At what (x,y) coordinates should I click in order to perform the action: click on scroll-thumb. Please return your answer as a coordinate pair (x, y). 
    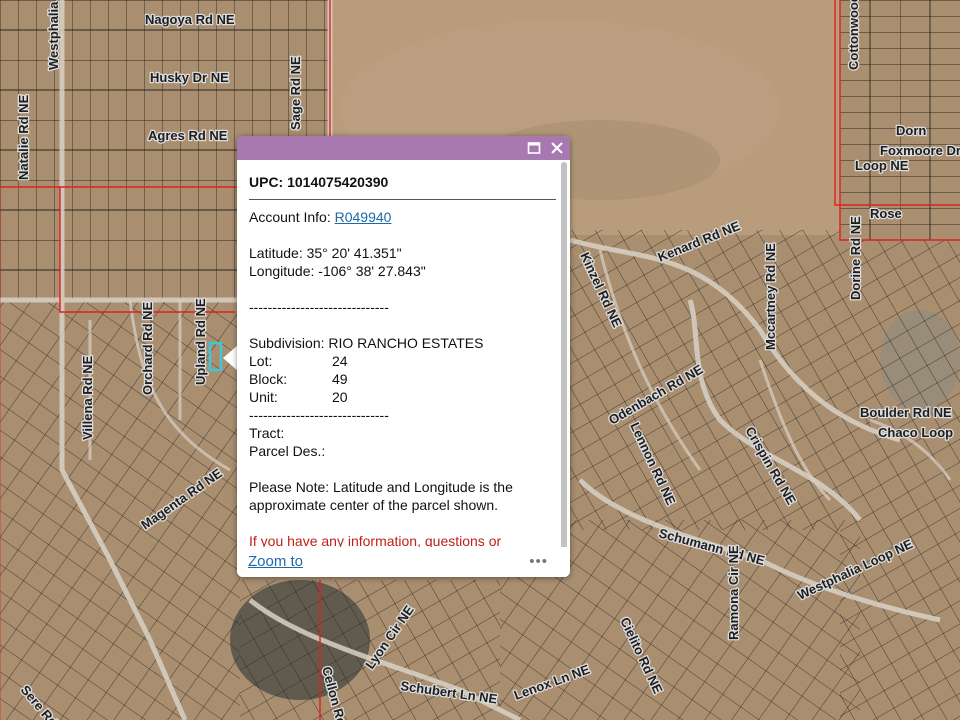
    Looking at the image, I should click on (564, 369).